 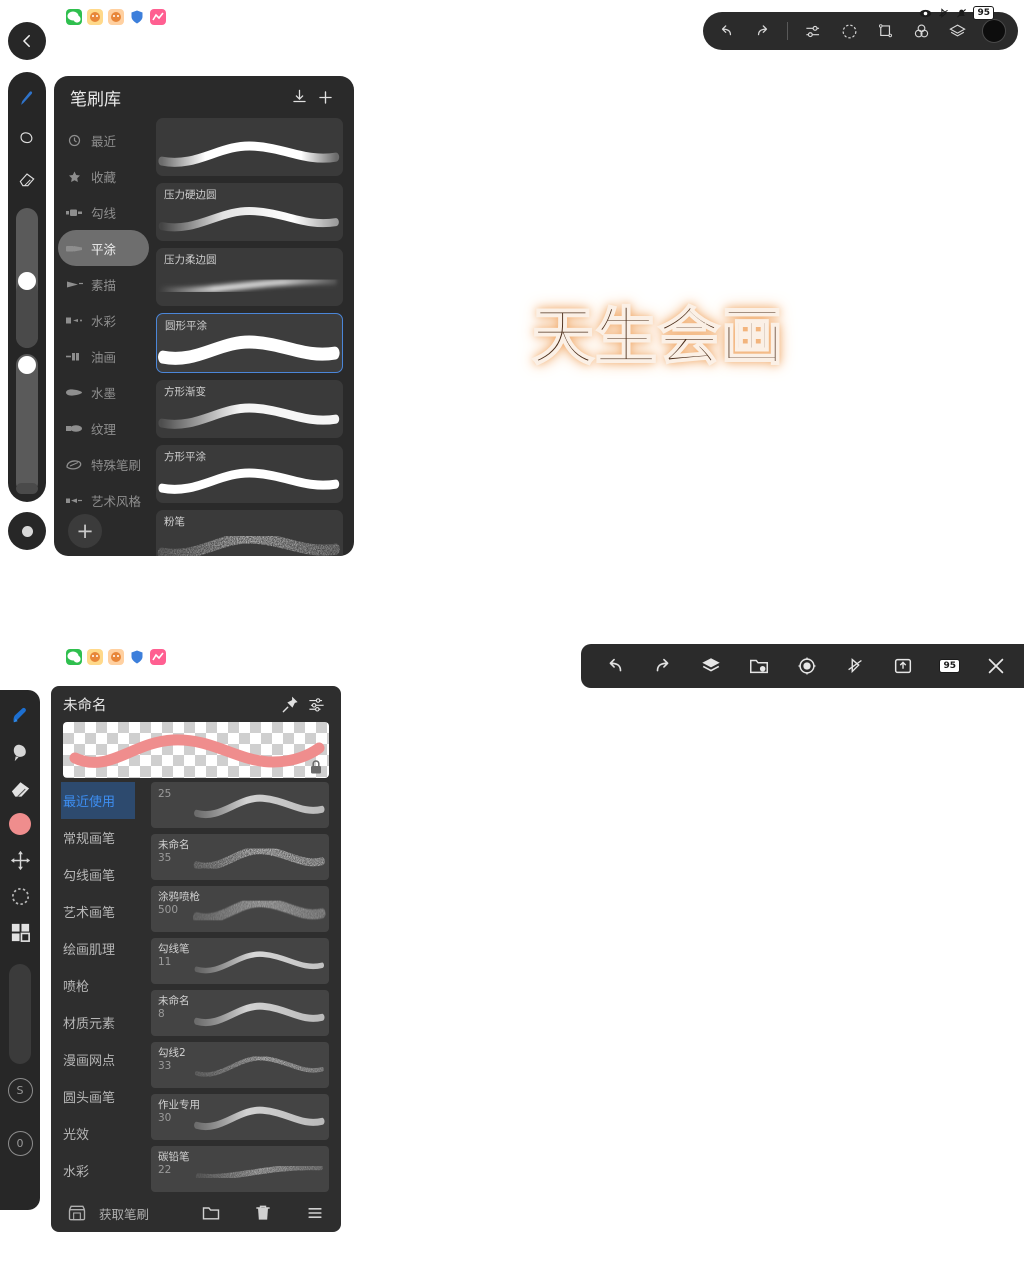 I want to click on brush-category-label: 最近, so click(x=104, y=141).